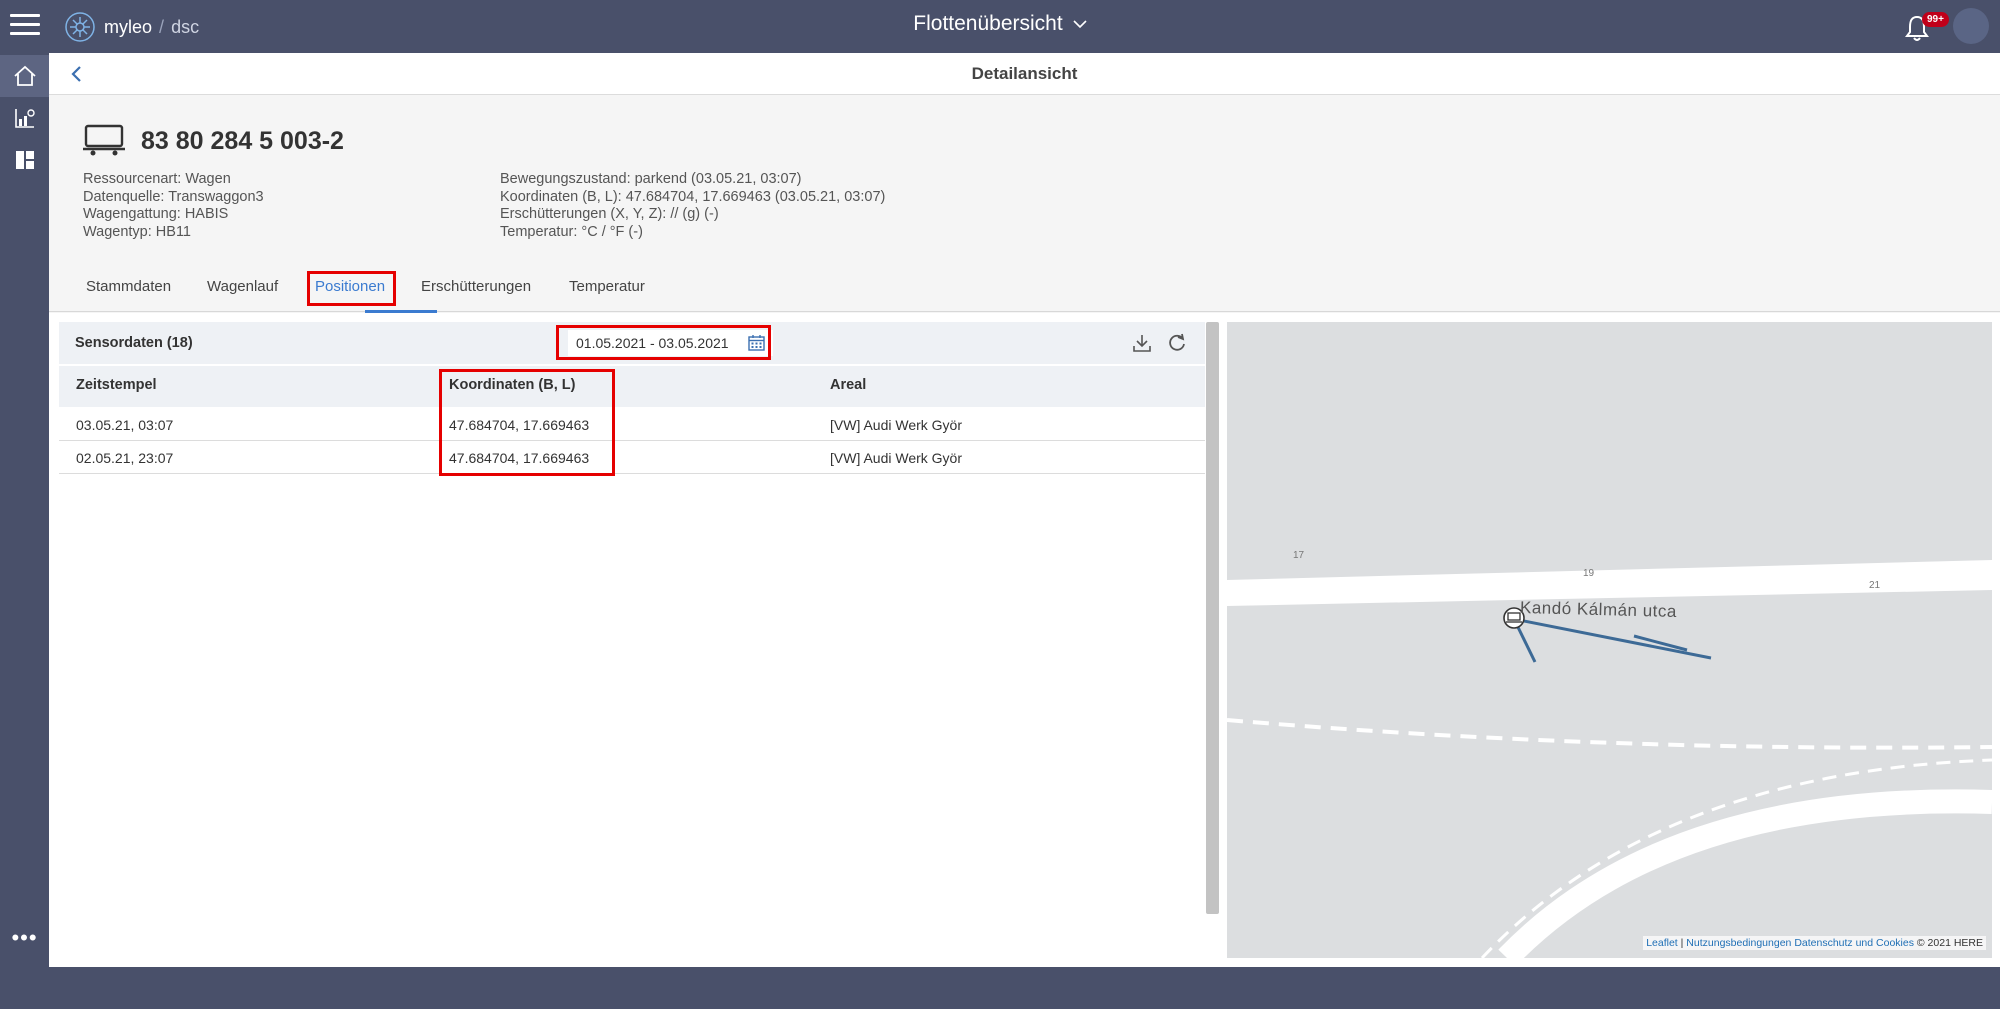 This screenshot has height=1009, width=2000. I want to click on cell-timestamp: 02.05.21, 23:07, so click(125, 458).